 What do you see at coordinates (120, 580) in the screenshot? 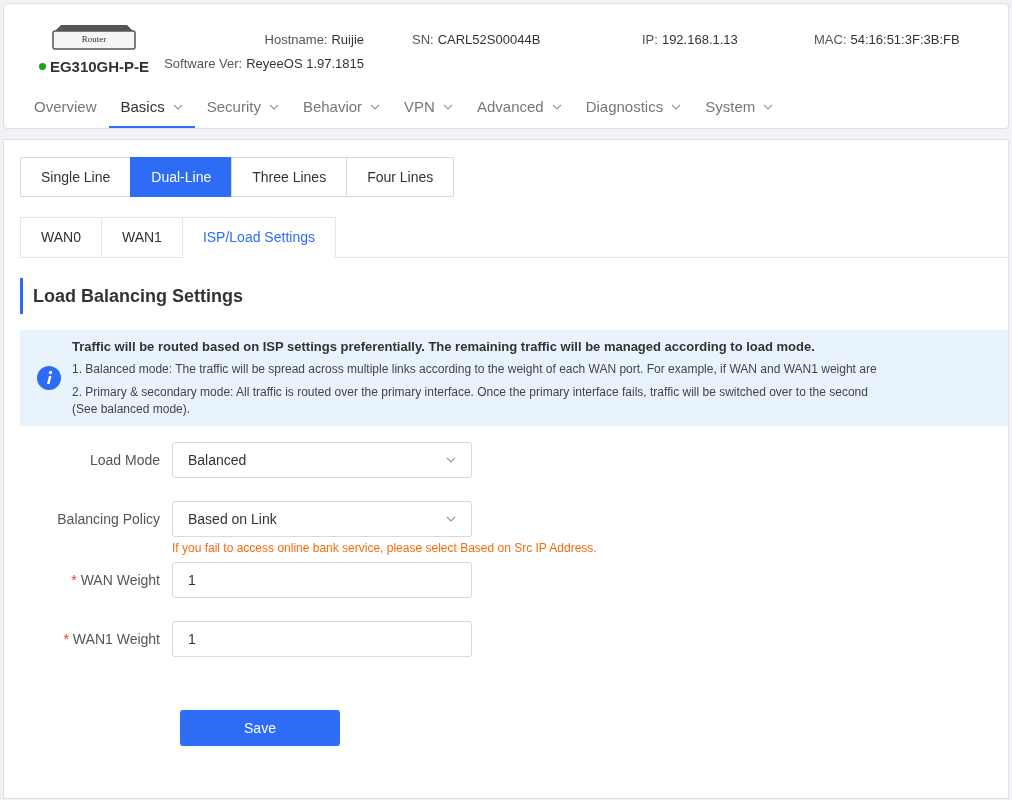
I see `field-label: WAN Weight` at bounding box center [120, 580].